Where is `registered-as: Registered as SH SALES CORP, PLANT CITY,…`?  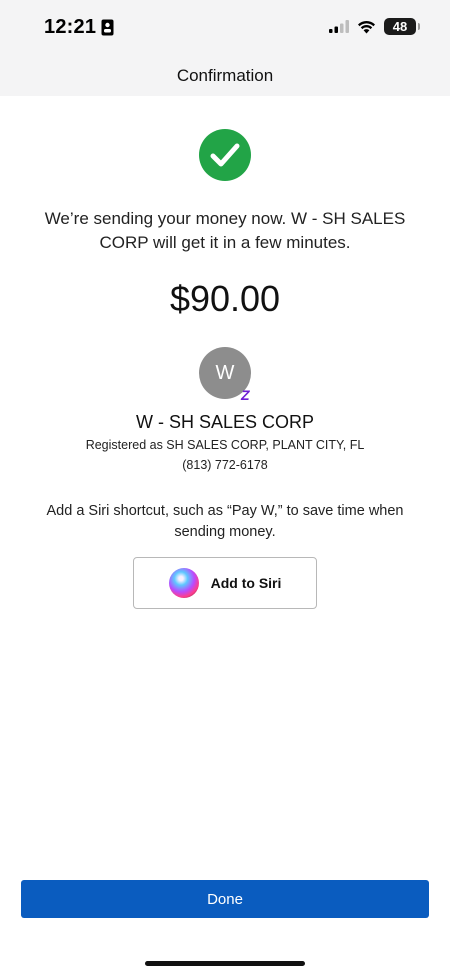
registered-as: Registered as SH SALES CORP, PLANT CITY,… is located at coordinates (225, 445).